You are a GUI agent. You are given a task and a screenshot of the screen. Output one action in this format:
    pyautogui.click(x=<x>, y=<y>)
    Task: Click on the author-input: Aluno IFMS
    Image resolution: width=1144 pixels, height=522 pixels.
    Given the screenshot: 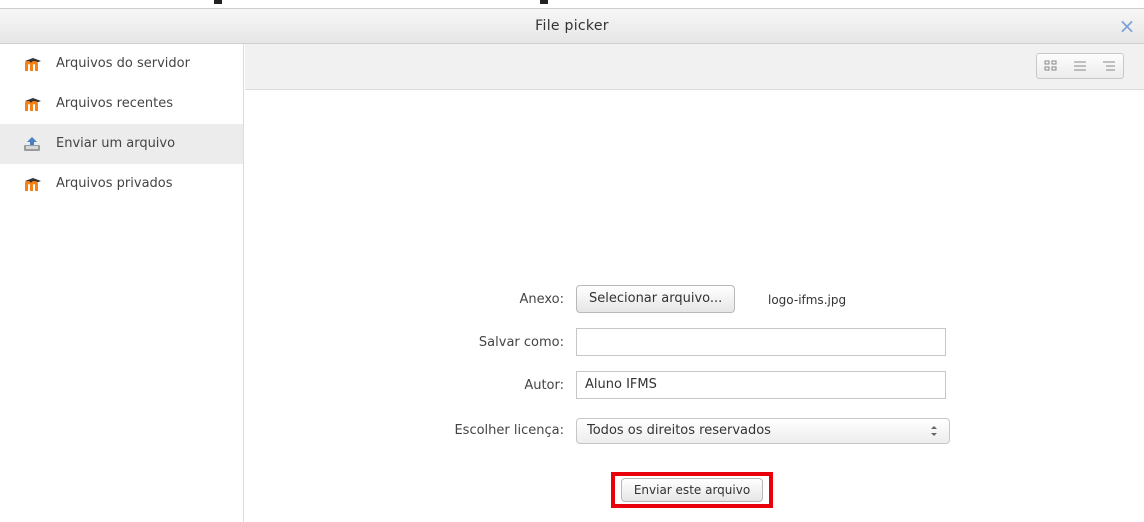 What is the action you would take?
    pyautogui.click(x=761, y=385)
    